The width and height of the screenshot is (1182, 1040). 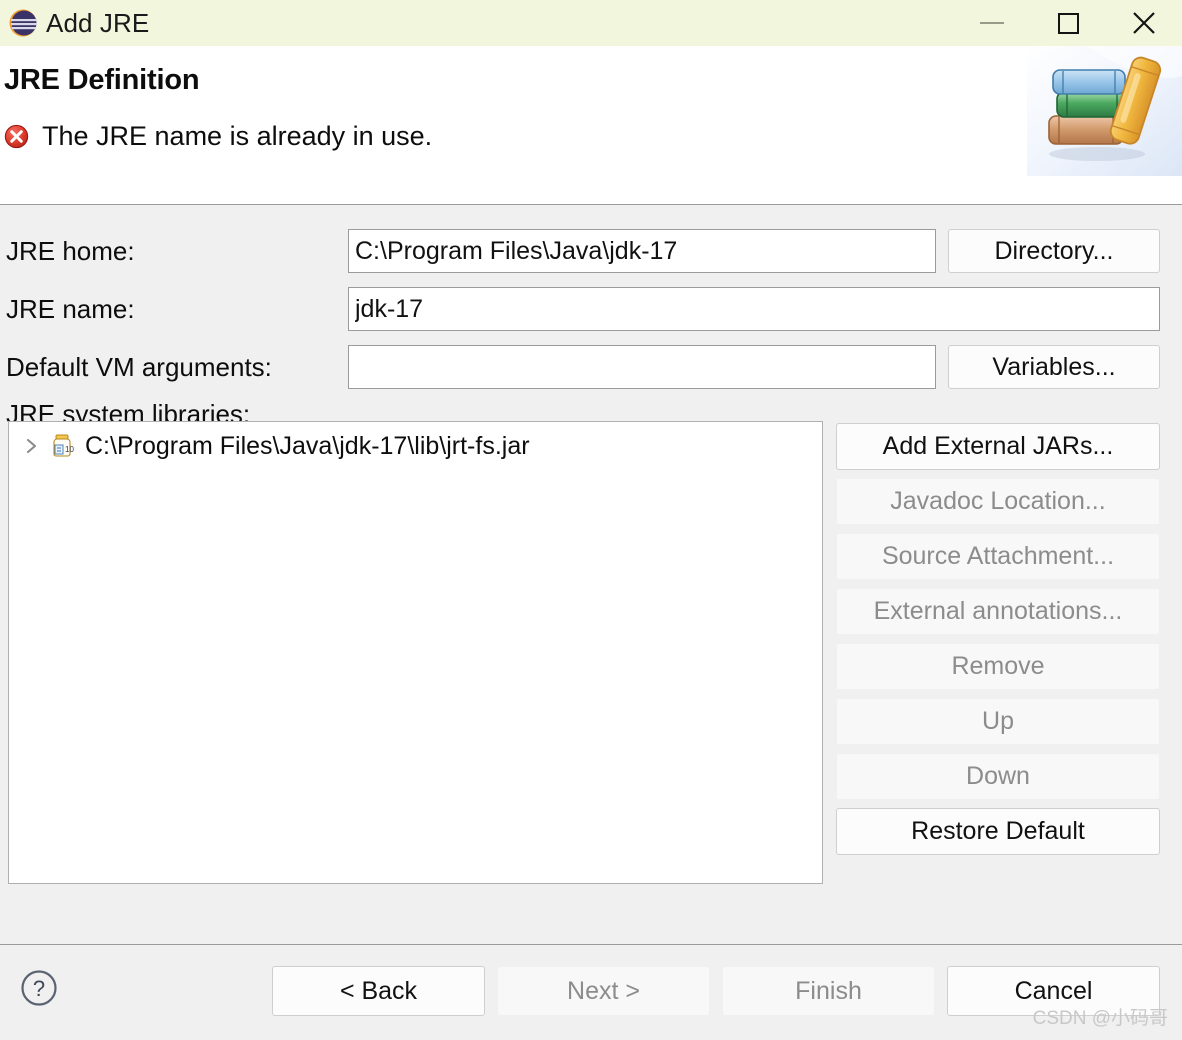 I want to click on next-button: Next >, so click(x=603, y=991).